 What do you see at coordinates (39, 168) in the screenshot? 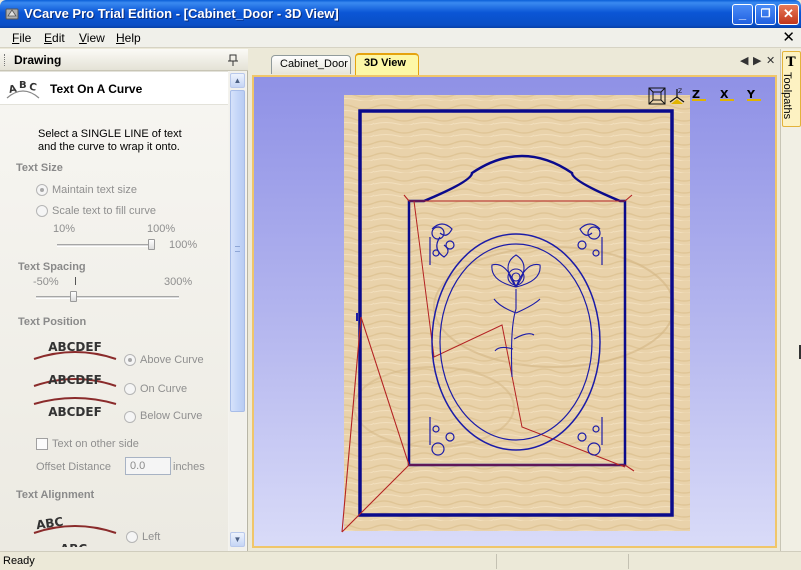
I see `text-size-heading: Text Size` at bounding box center [39, 168].